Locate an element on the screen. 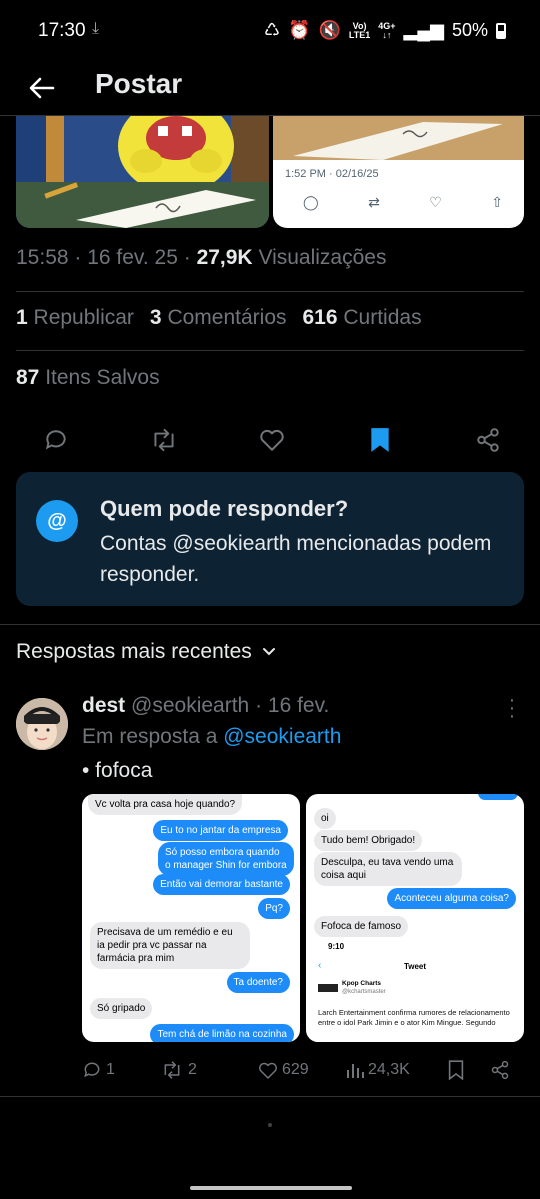 The width and height of the screenshot is (540, 1199). more-options-icon: · · · is located at coordinates (512, 708).